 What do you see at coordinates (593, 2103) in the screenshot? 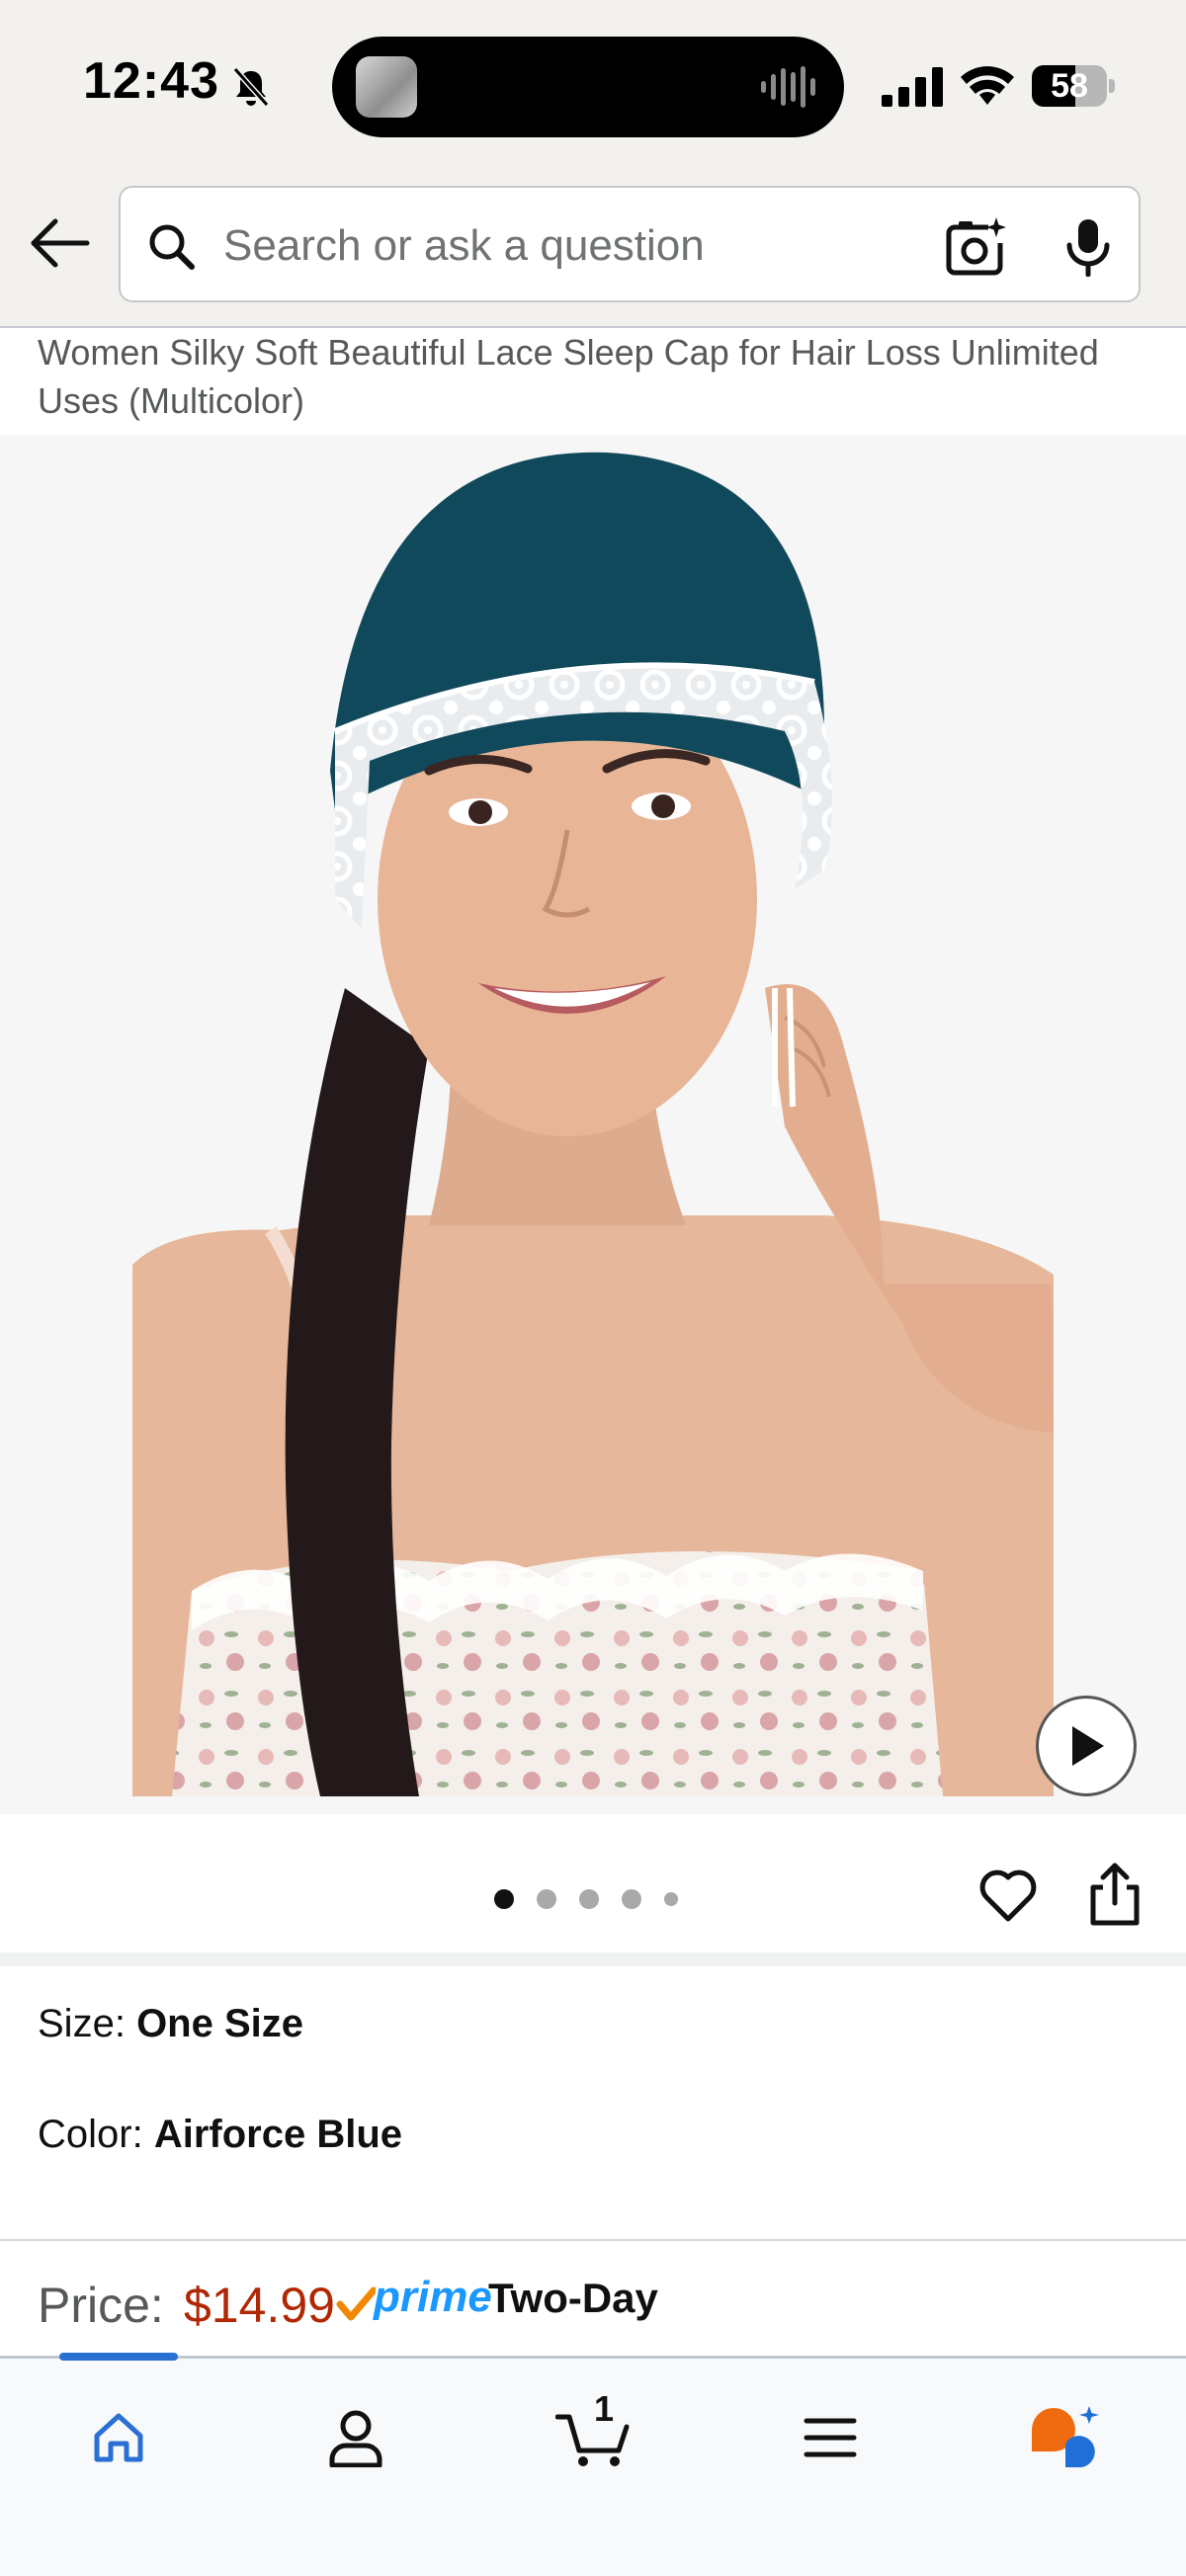
I see `variations-section: Size: One Size Color: Airforce Blue` at bounding box center [593, 2103].